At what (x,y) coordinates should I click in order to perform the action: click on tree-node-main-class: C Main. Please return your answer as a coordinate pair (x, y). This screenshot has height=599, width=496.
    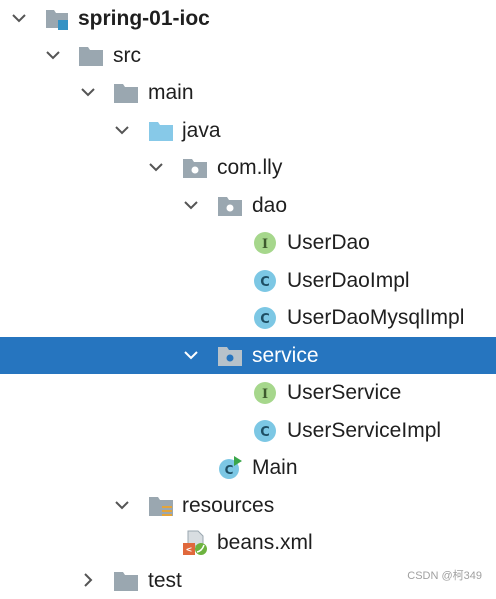
    Looking at the image, I should click on (248, 467).